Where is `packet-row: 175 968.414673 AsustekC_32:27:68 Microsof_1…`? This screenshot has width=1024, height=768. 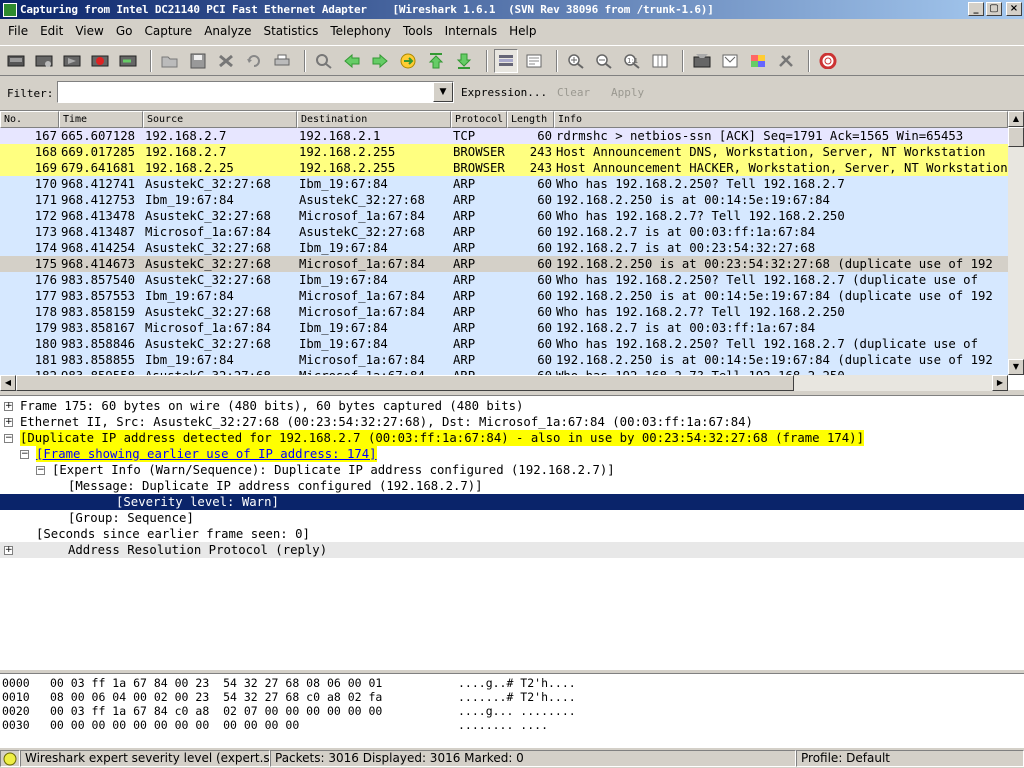 packet-row: 175 968.414673 AsustekC_32:27:68 Microsof_1… is located at coordinates (504, 264).